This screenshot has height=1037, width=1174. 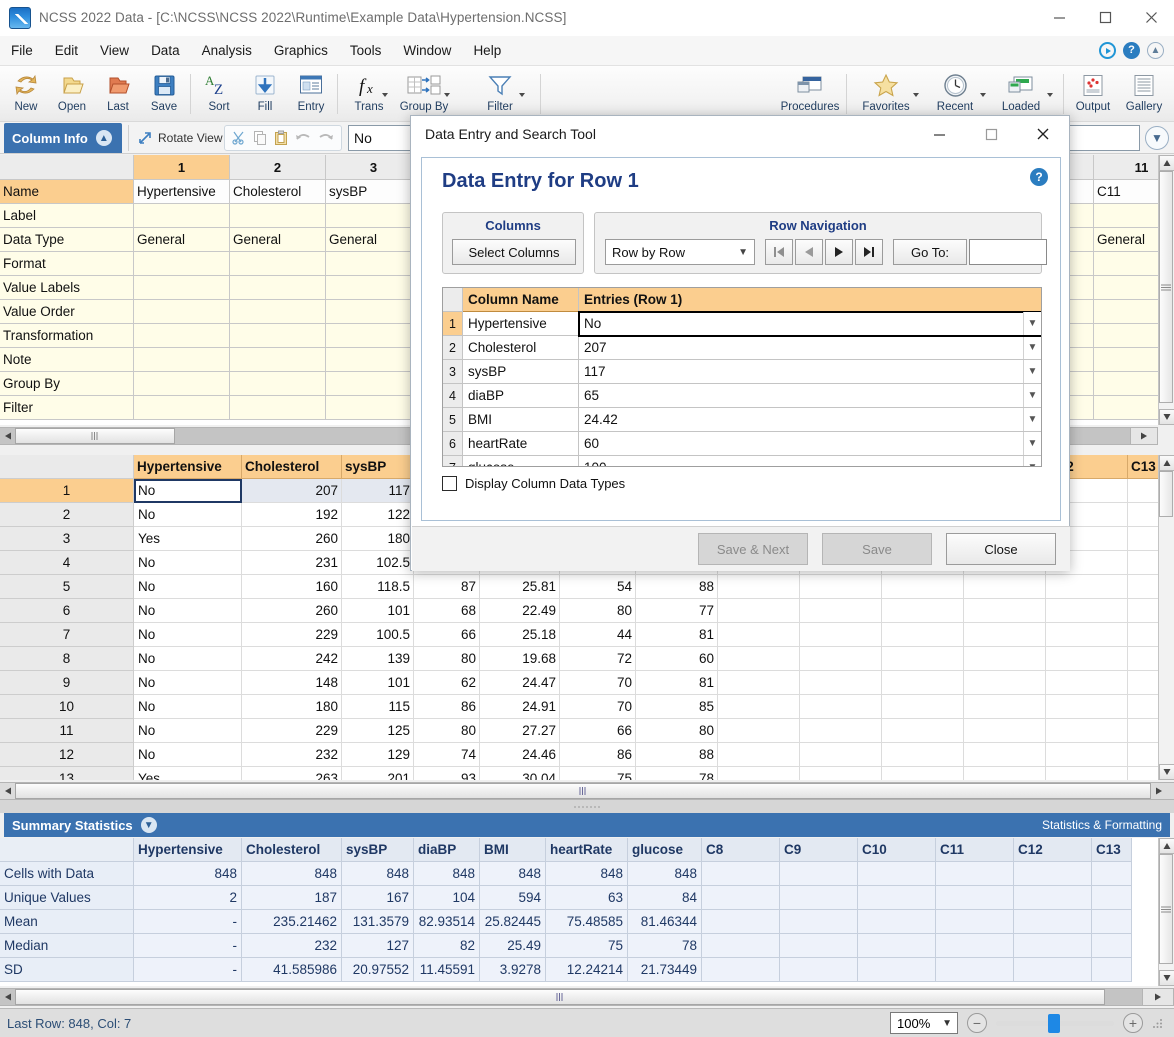 What do you see at coordinates (447, 755) in the screenshot?
I see `dg-cell: 74` at bounding box center [447, 755].